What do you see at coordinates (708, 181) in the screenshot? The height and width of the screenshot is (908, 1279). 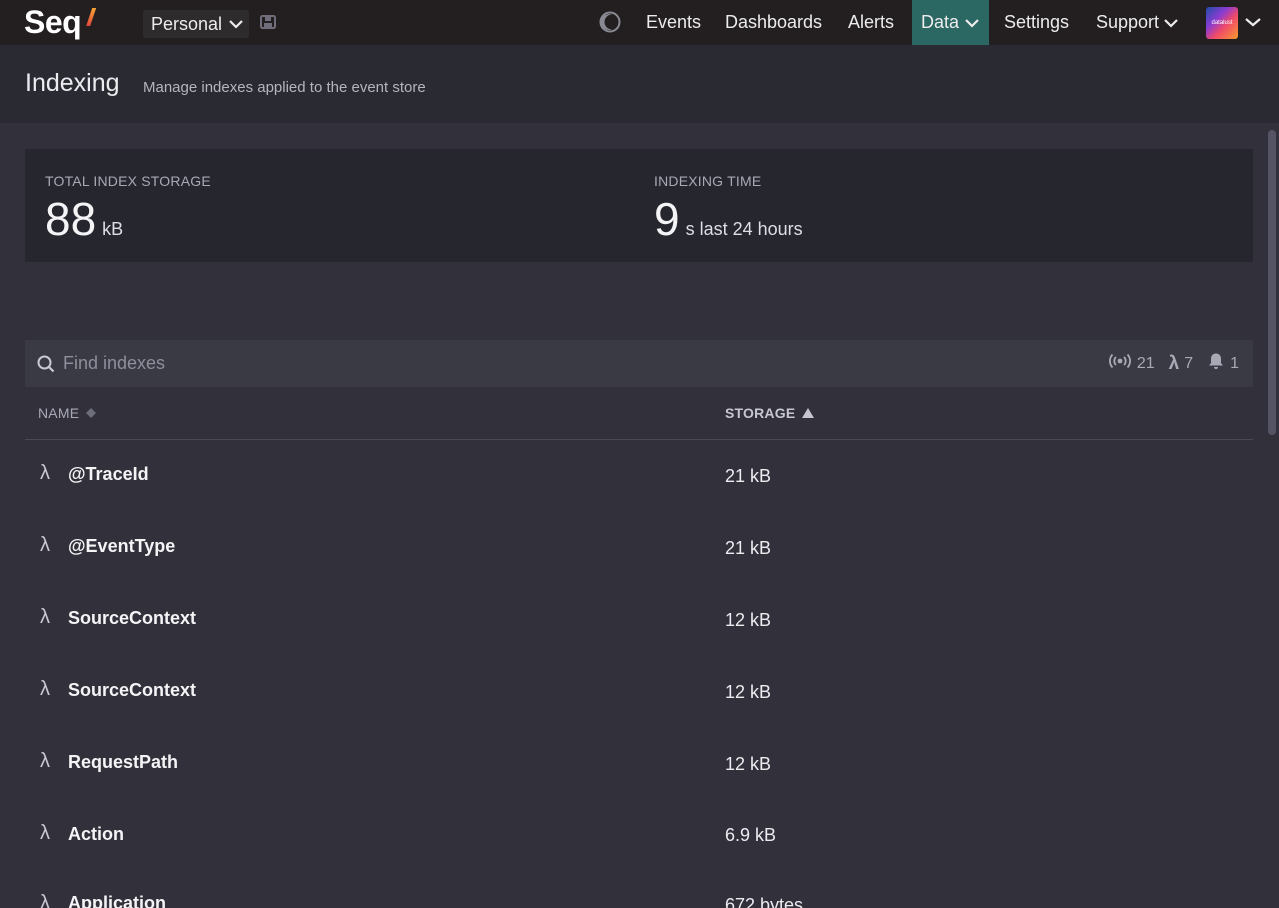 I see `stat-label: INDEXING TIME` at bounding box center [708, 181].